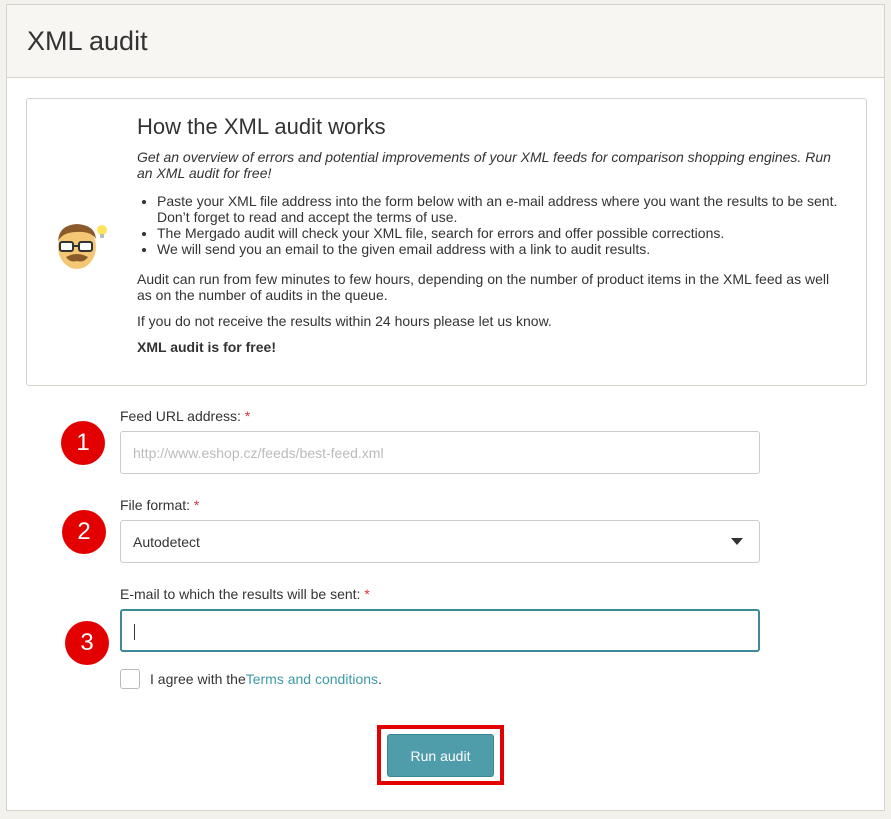 This screenshot has width=891, height=819. What do you see at coordinates (380, 679) in the screenshot?
I see `terms-suffix-text: .` at bounding box center [380, 679].